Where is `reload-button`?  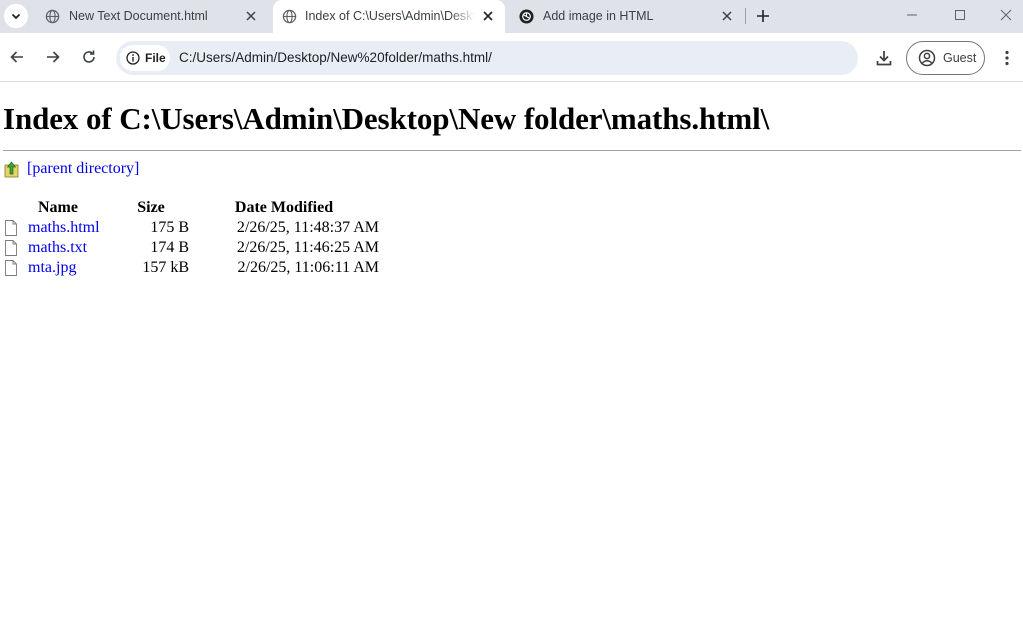
reload-button is located at coordinates (89, 57).